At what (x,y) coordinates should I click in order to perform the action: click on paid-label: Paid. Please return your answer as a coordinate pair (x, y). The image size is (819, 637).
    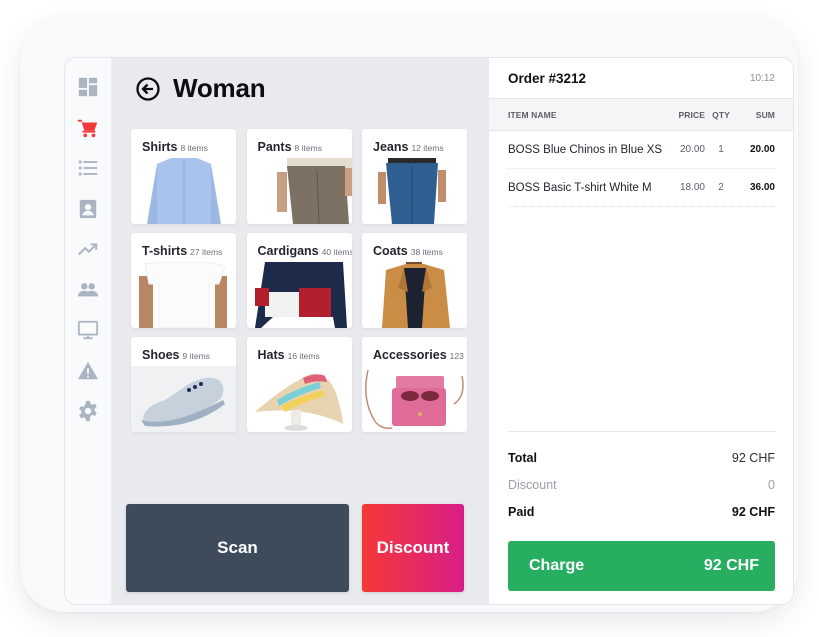
    Looking at the image, I should click on (521, 511).